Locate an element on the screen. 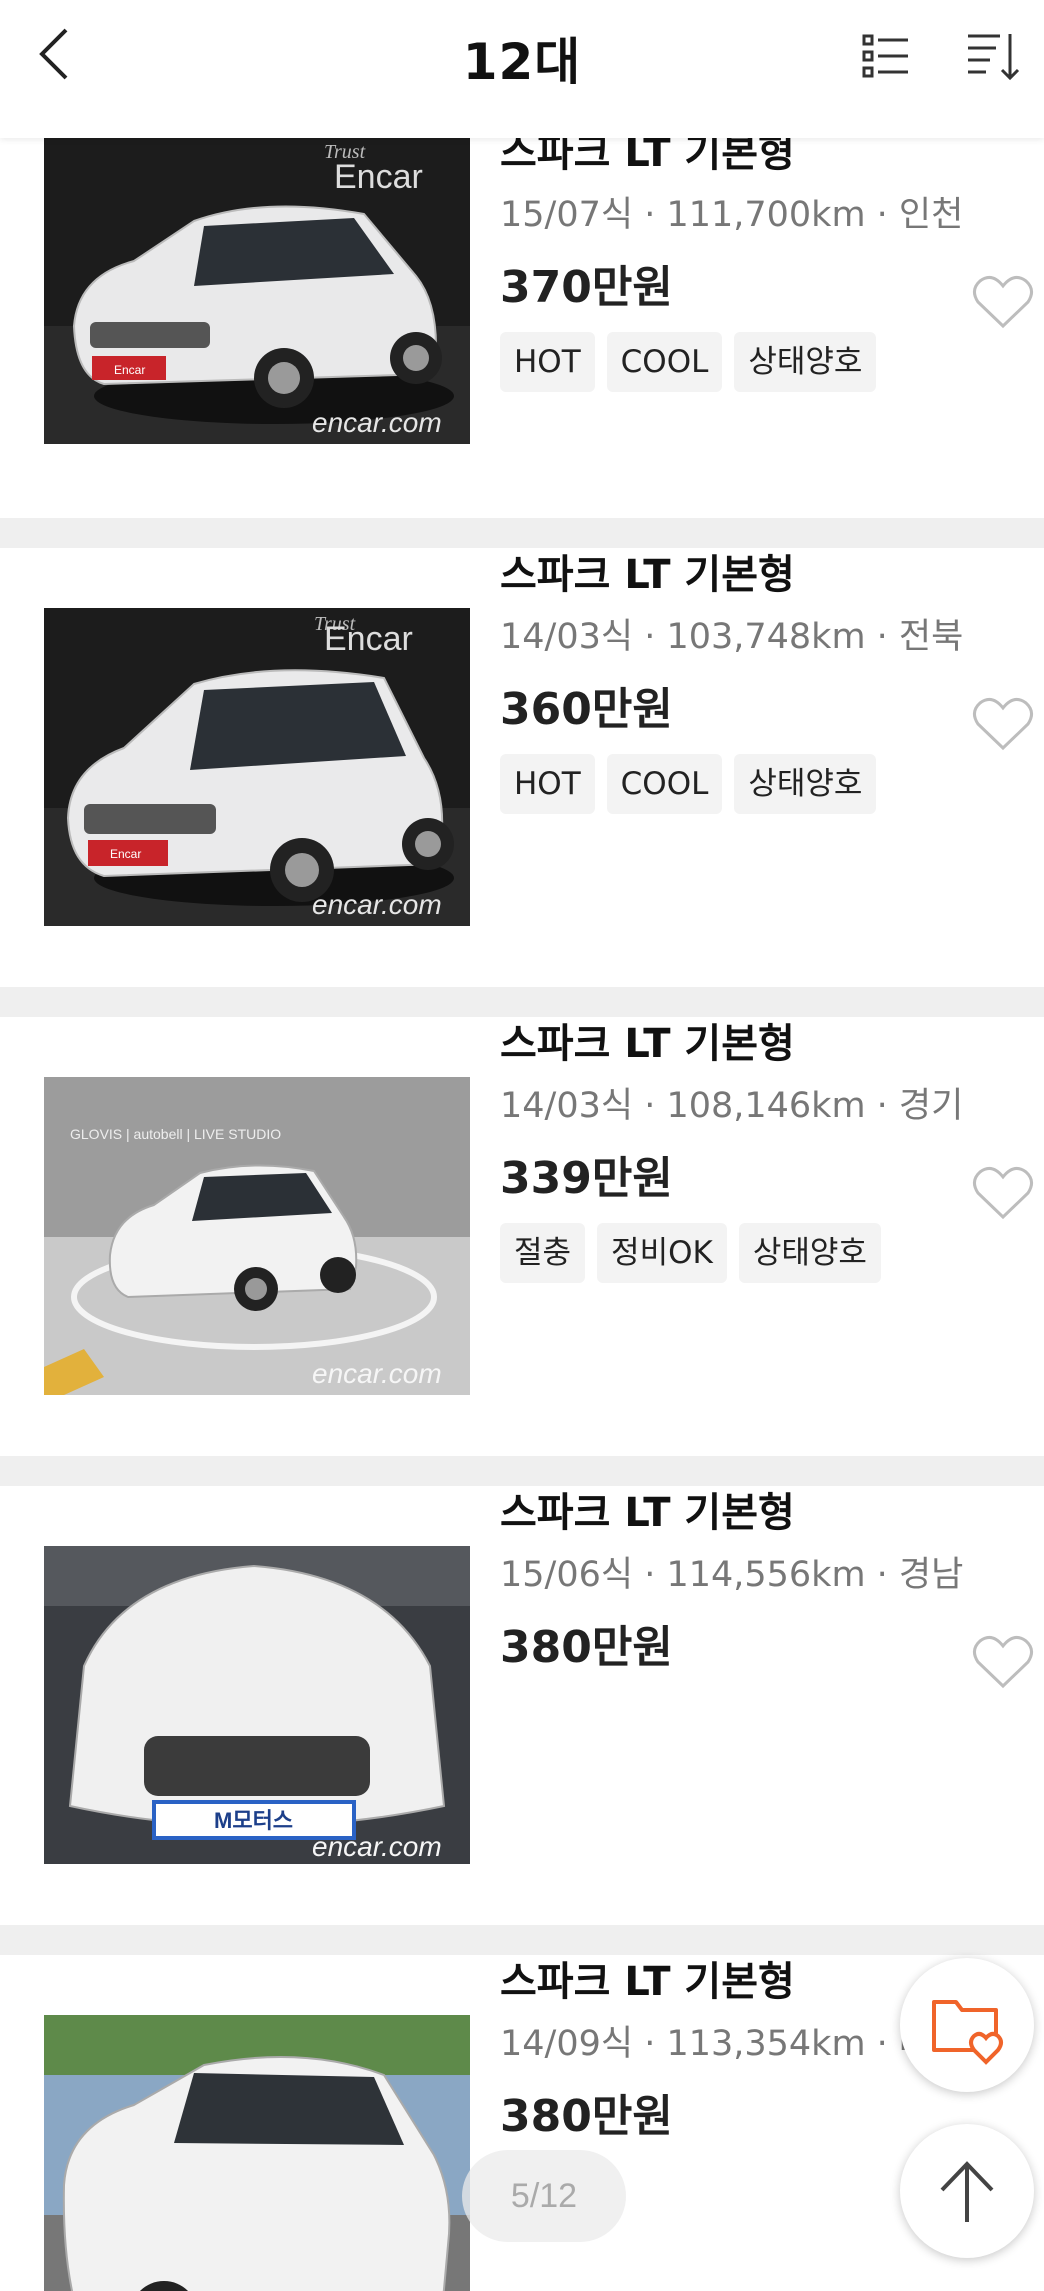 Image resolution: width=1044 pixels, height=2291 pixels. arrow-up-icon is located at coordinates (967, 2191).